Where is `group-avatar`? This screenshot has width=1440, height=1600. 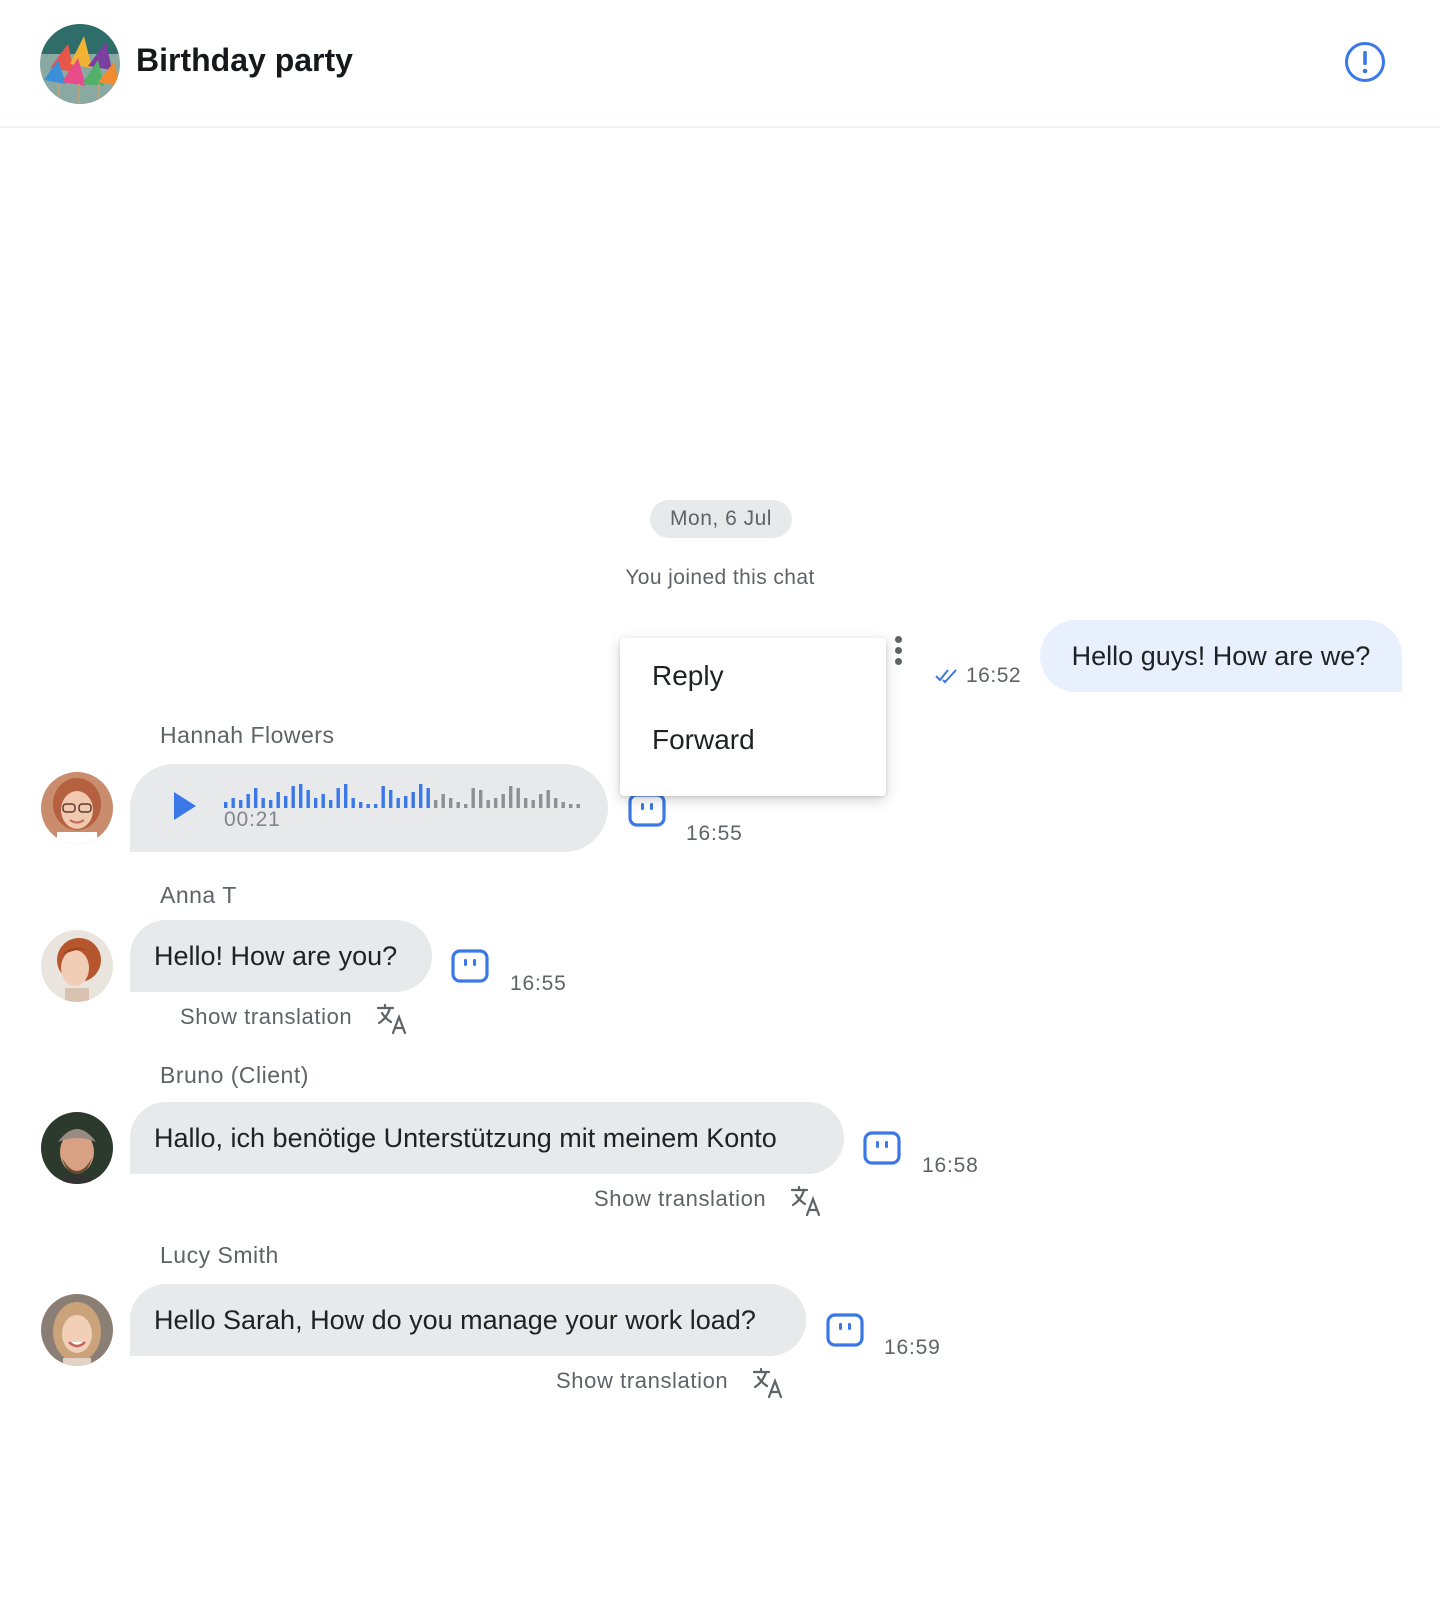 group-avatar is located at coordinates (80, 64).